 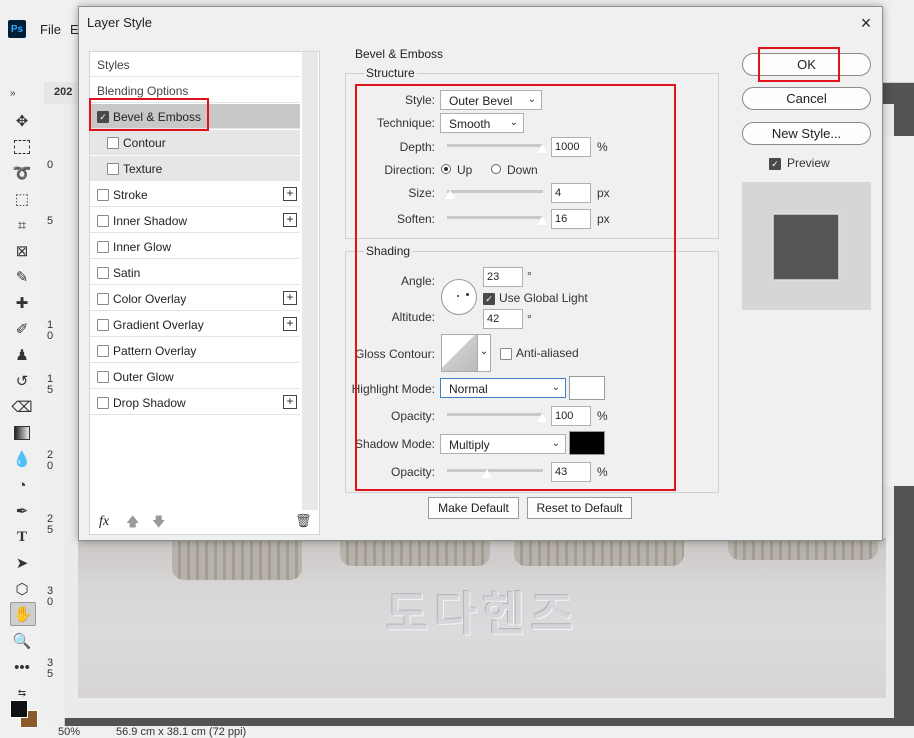 What do you see at coordinates (23, 614) in the screenshot?
I see `hand-tool-icon: ✋` at bounding box center [23, 614].